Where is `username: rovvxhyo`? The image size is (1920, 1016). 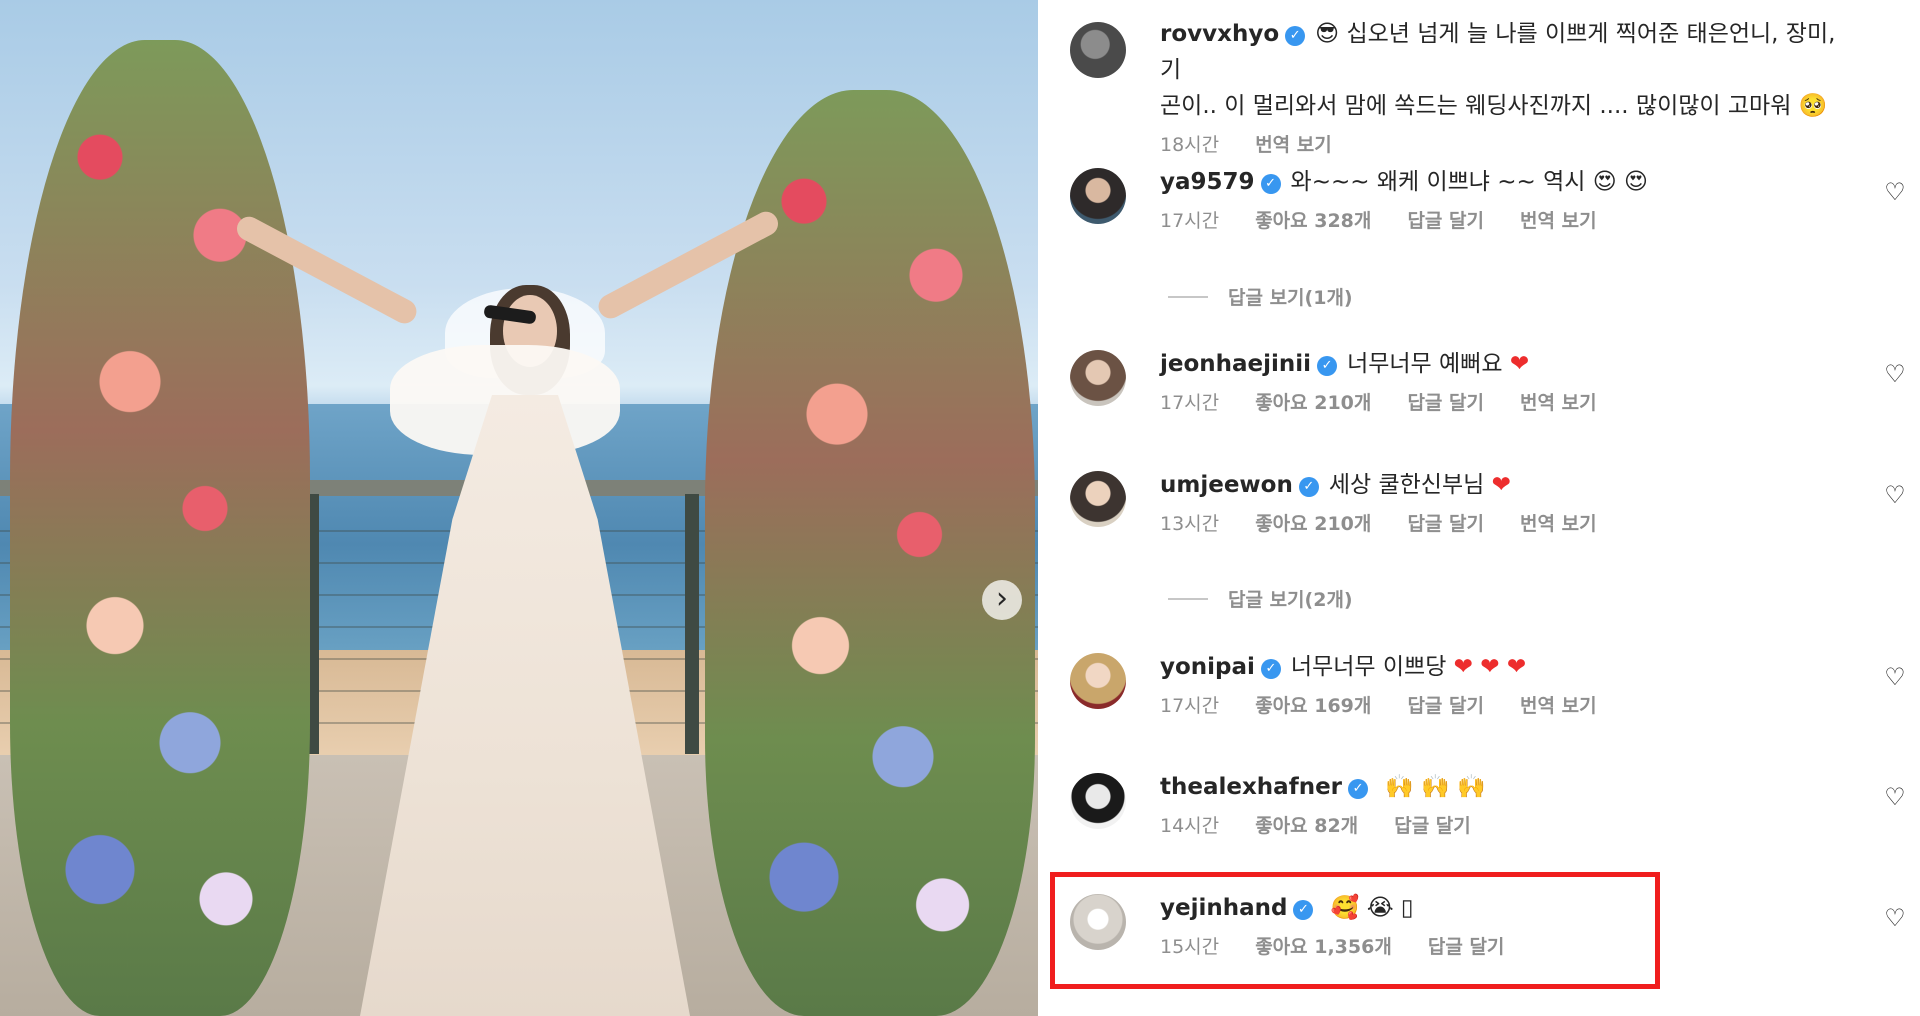 username: rovvxhyo is located at coordinates (1219, 34).